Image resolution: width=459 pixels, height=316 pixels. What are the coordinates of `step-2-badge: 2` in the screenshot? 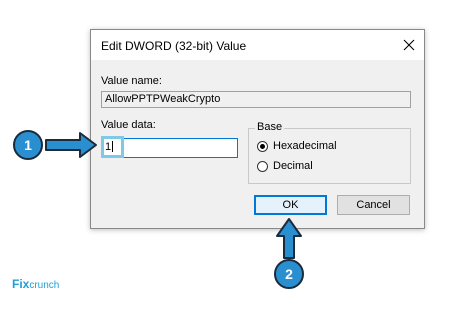 It's located at (289, 274).